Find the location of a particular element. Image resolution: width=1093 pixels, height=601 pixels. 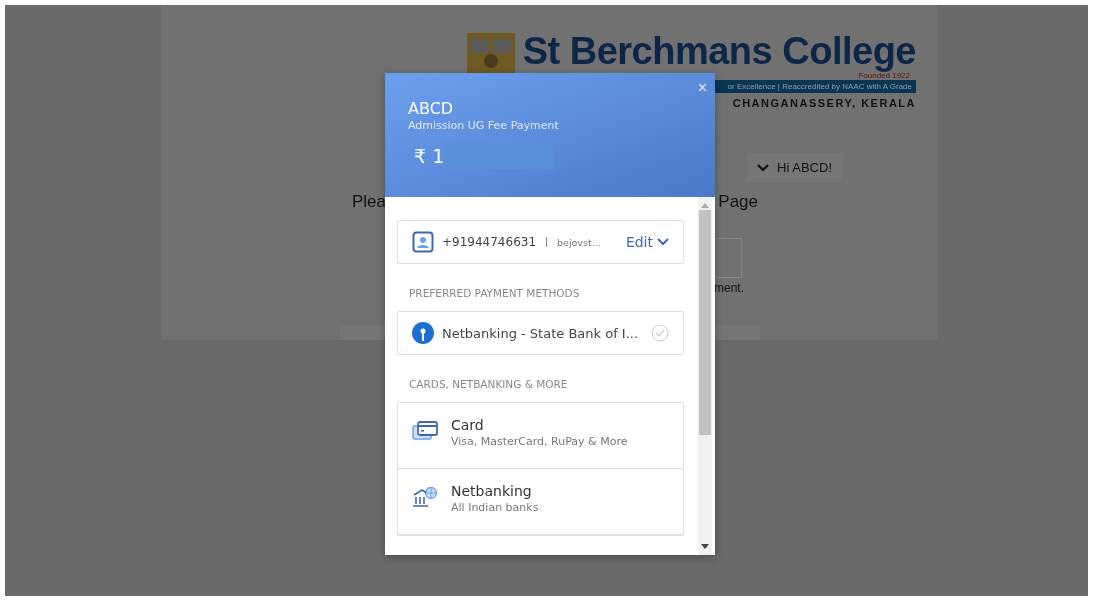

method-title: Card is located at coordinates (468, 425).